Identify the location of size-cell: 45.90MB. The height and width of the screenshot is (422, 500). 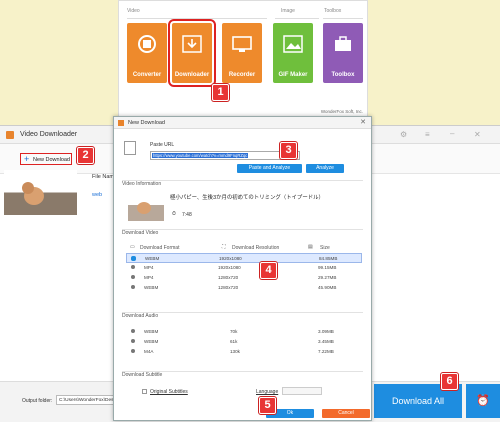
(327, 287).